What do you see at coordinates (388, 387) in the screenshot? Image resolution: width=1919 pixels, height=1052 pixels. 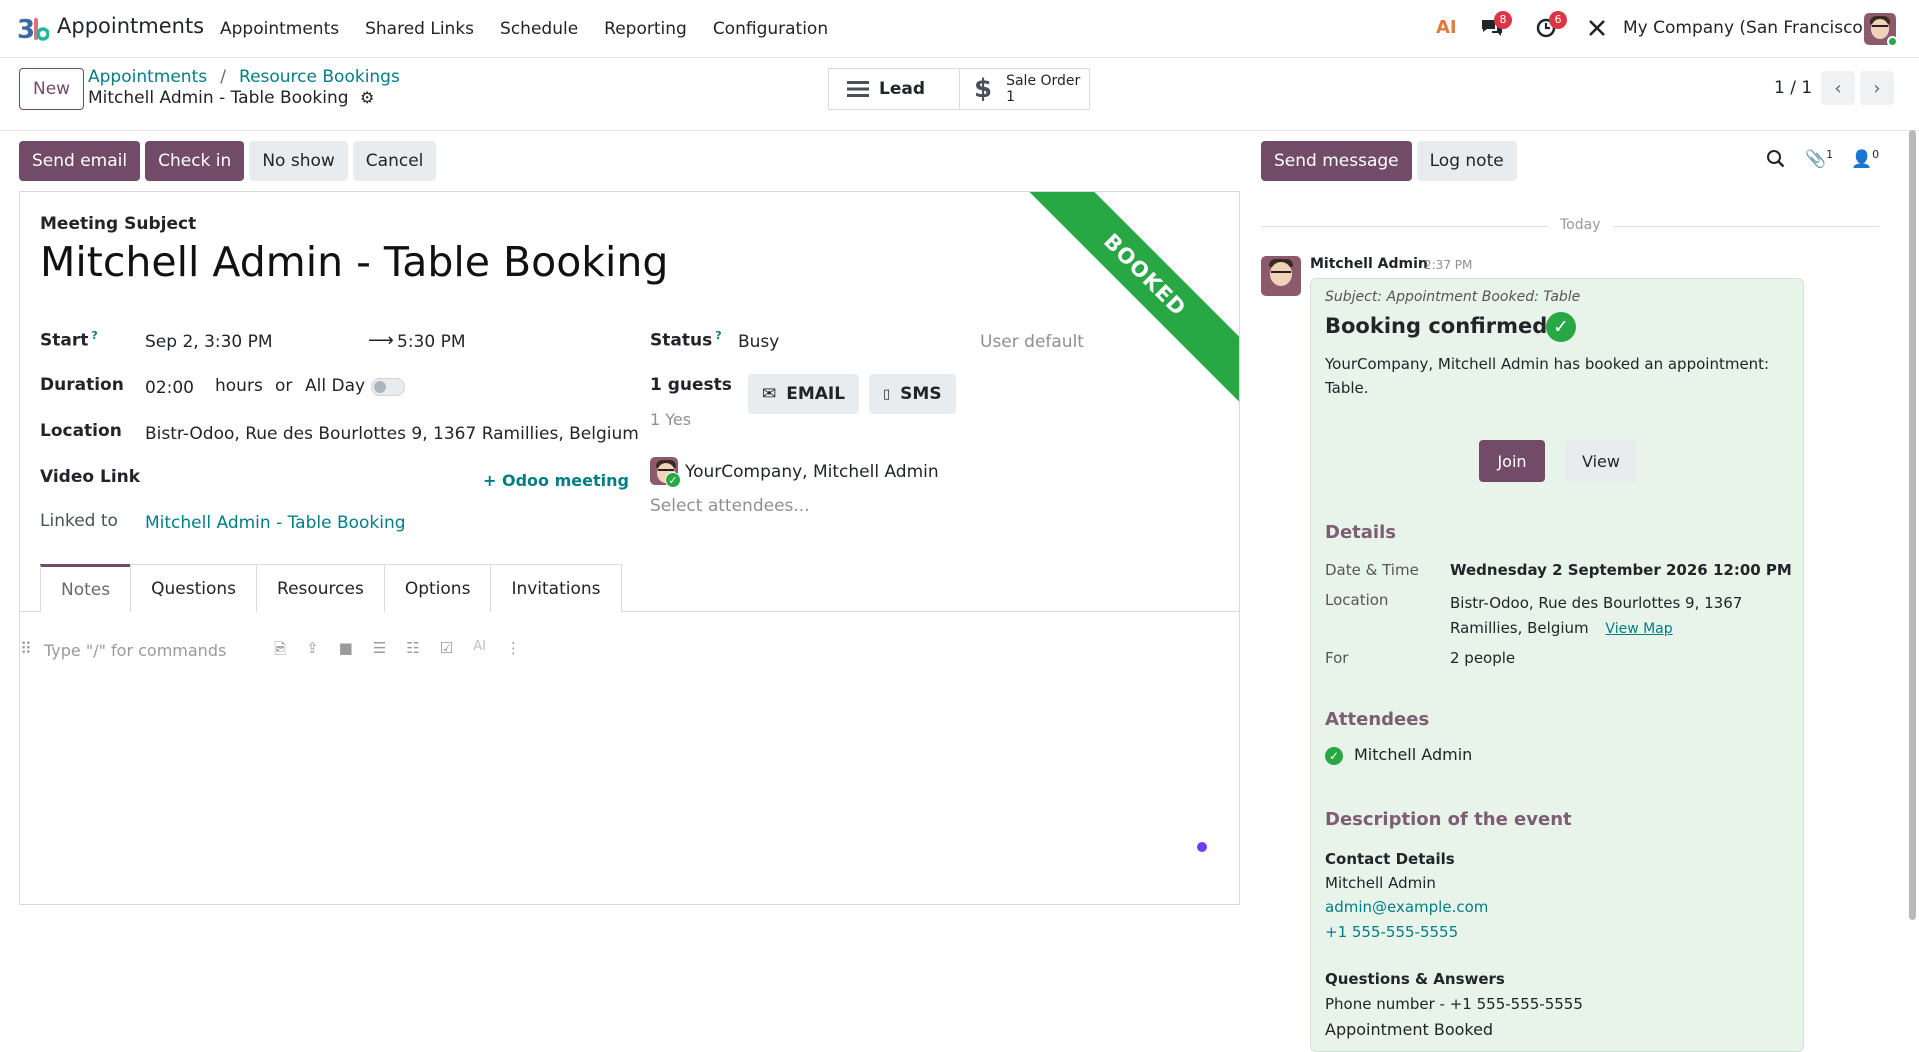 I see `allday-toggle` at bounding box center [388, 387].